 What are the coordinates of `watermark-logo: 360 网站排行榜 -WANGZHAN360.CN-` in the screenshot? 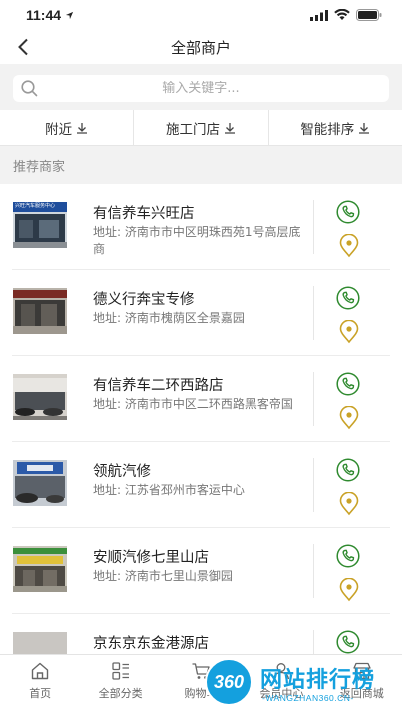 It's located at (302, 684).